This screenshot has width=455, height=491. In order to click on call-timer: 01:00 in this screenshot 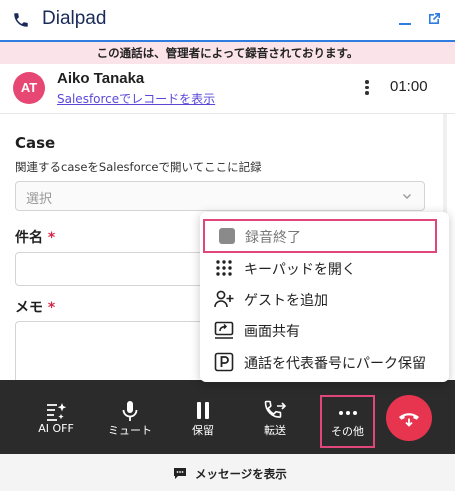, I will do `click(409, 86)`.